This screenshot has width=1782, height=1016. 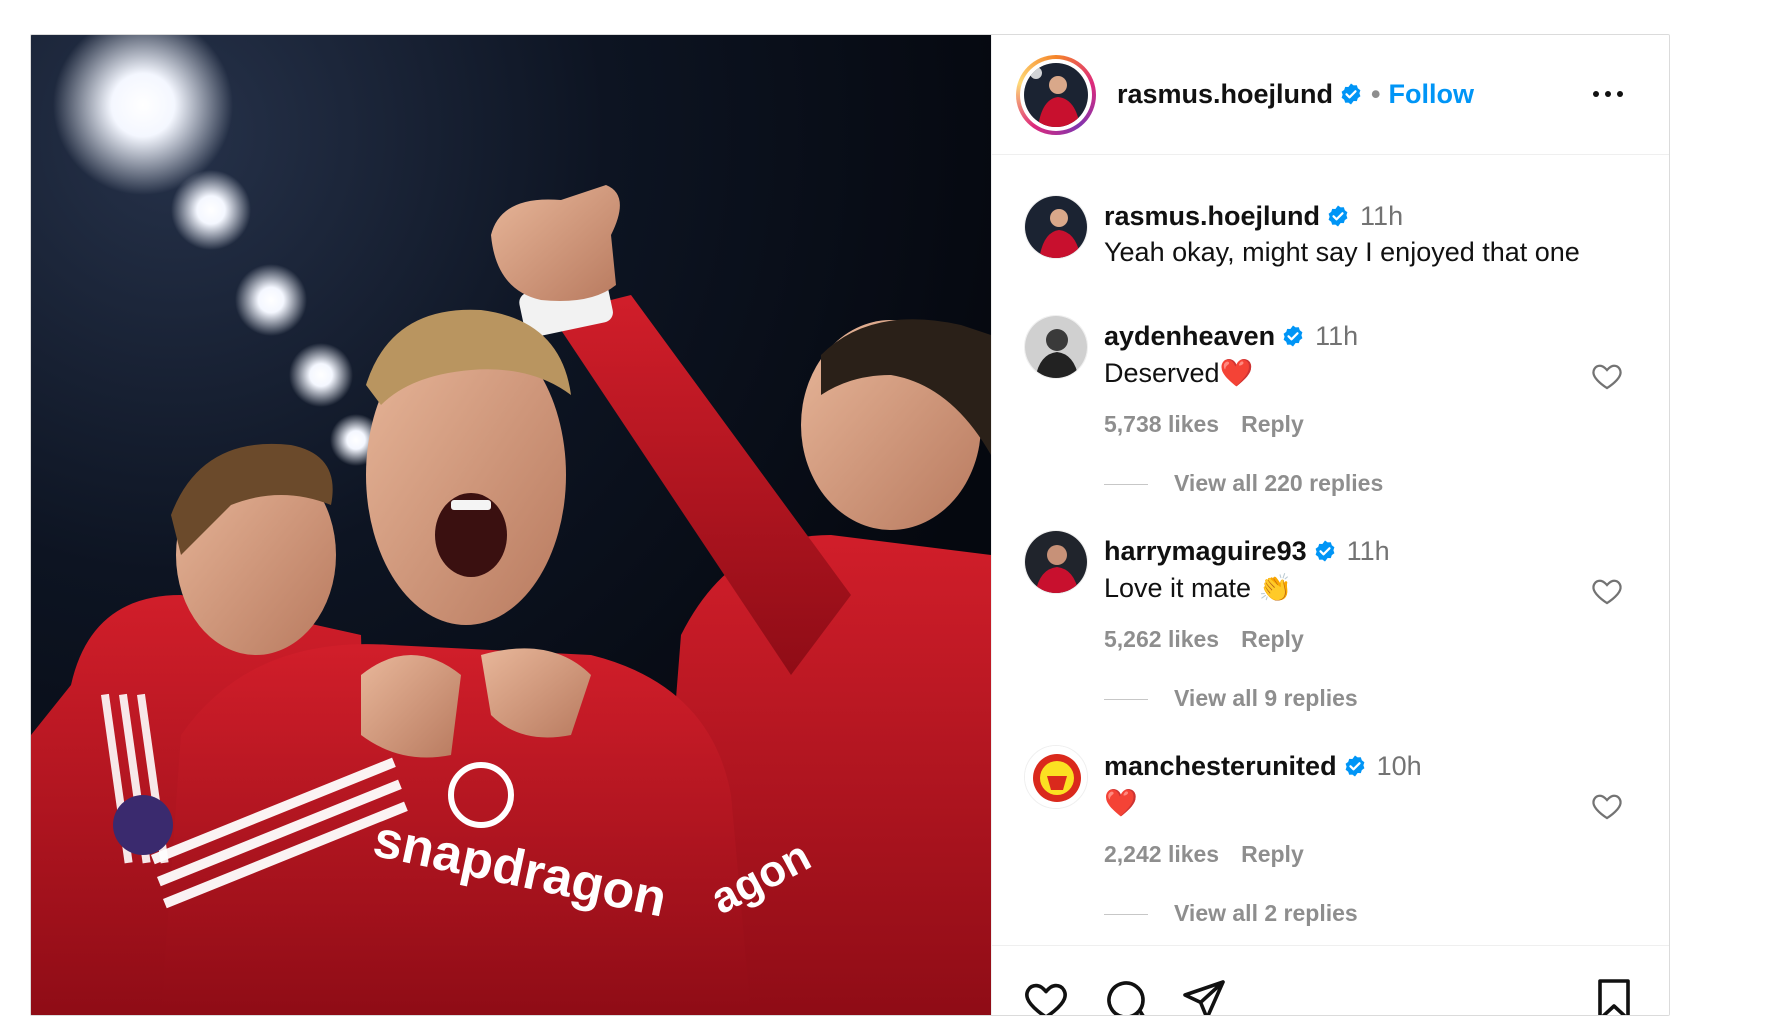 I want to click on comment-text-body: Deserved, so click(x=1162, y=373).